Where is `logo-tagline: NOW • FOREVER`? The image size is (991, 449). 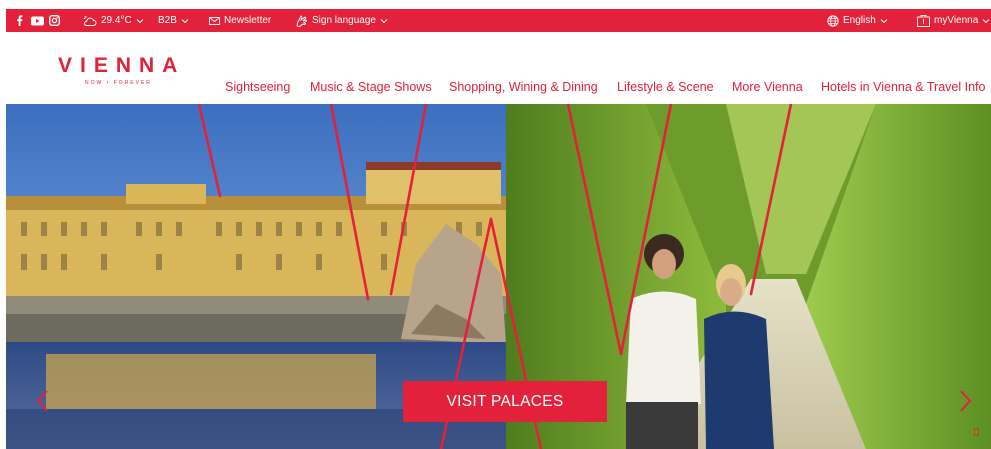
logo-tagline: NOW • FOREVER is located at coordinates (118, 83).